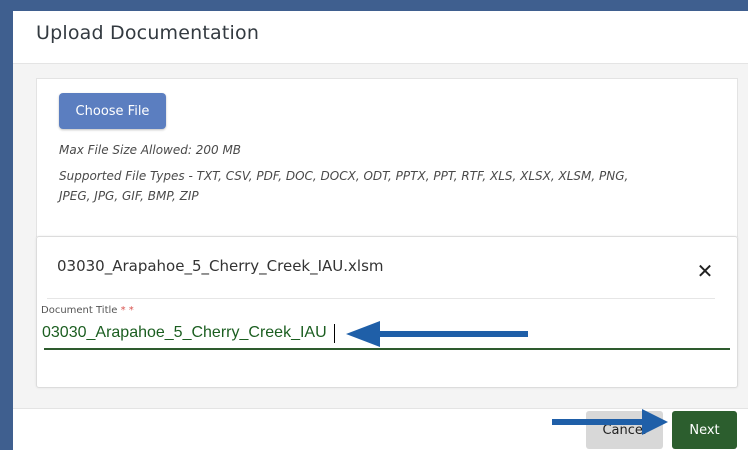  What do you see at coordinates (380, 429) in the screenshot?
I see `modal-footer: Cancel Next` at bounding box center [380, 429].